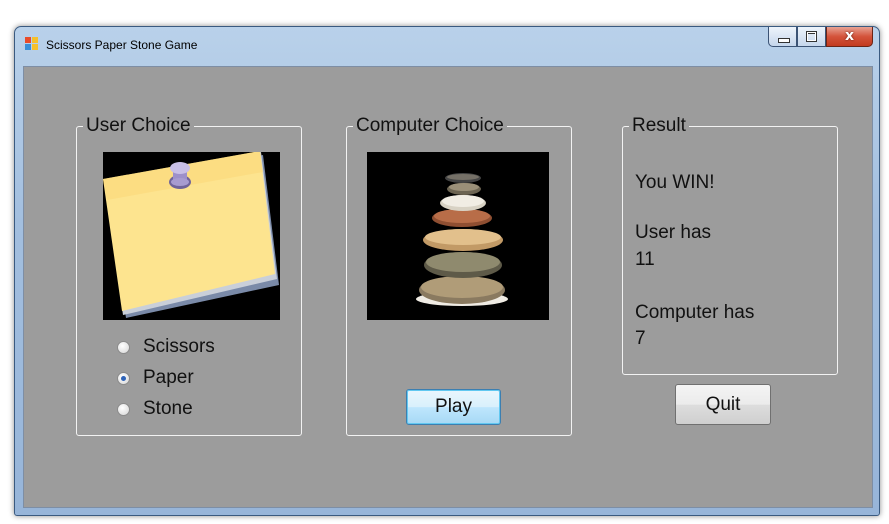 The height and width of the screenshot is (524, 889). Describe the element at coordinates (659, 126) in the screenshot. I see `result-legend: Result` at that location.